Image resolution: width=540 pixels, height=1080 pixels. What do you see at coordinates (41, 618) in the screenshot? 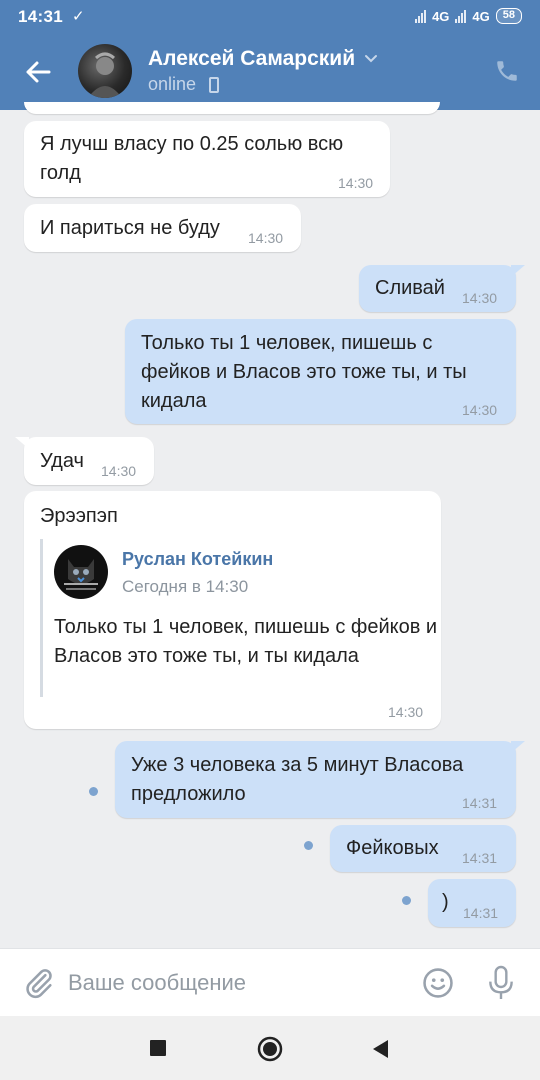
I see `forwarded-indicator-bar` at bounding box center [41, 618].